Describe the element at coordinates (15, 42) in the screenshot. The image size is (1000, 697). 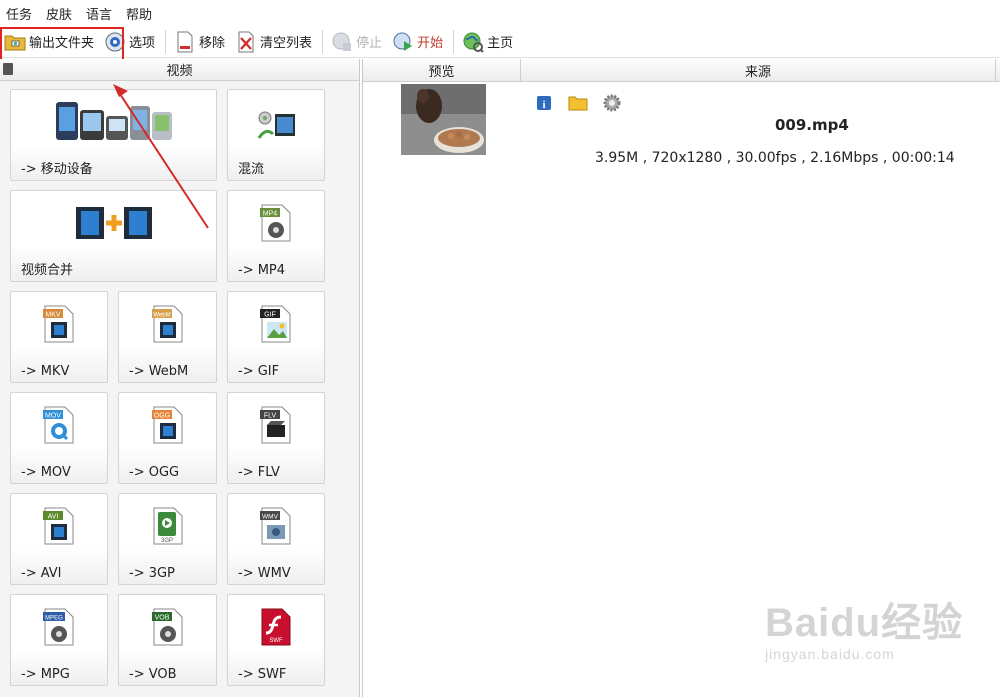
I see `folder-icon` at that location.